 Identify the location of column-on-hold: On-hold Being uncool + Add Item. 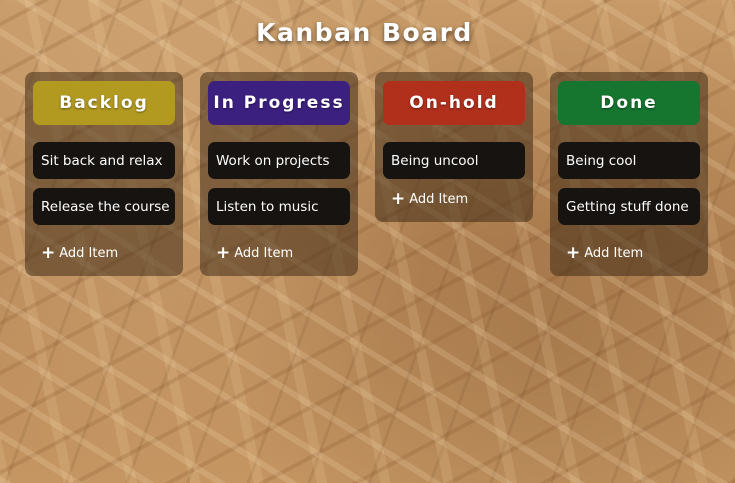
(454, 147).